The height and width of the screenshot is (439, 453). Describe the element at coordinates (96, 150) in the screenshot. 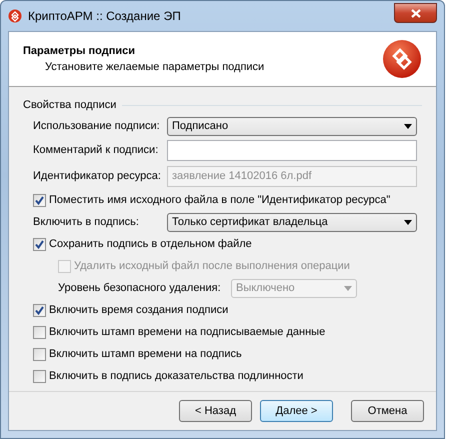

I see `field-label: Комментарий к подписи:` at that location.